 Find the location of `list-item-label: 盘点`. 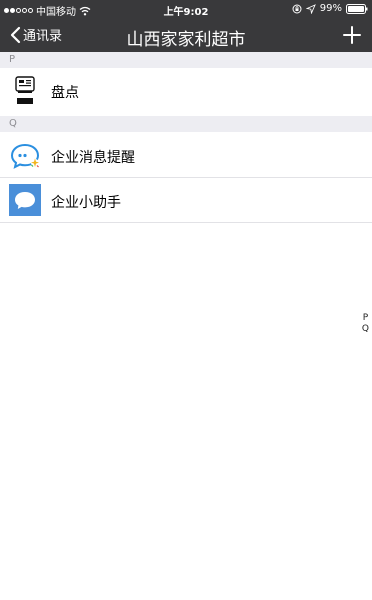

list-item-label: 盘点 is located at coordinates (65, 93).